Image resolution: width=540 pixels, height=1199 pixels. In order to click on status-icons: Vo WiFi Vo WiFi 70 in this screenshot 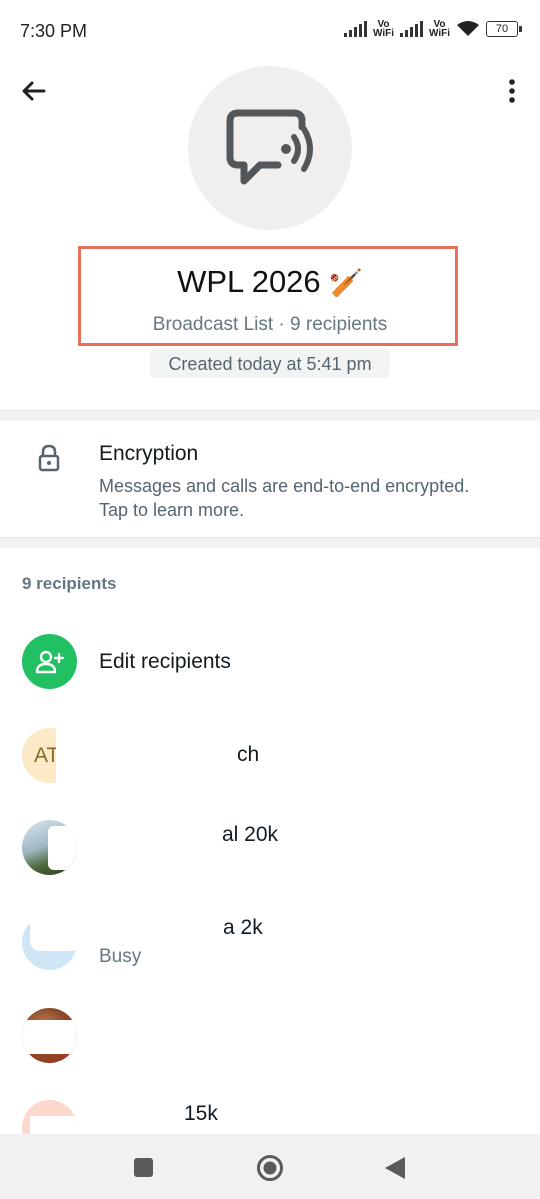, I will do `click(432, 29)`.